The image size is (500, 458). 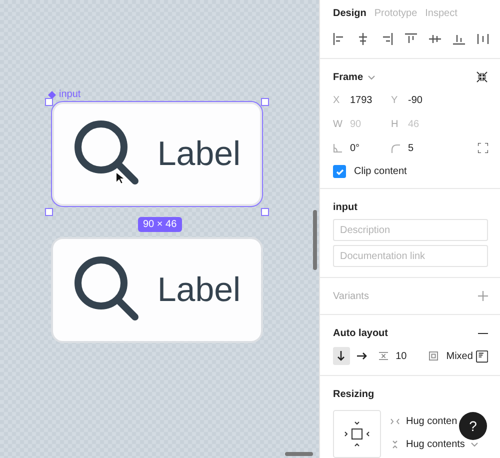 I want to click on documentation-link-field: Documentation link, so click(x=410, y=256).